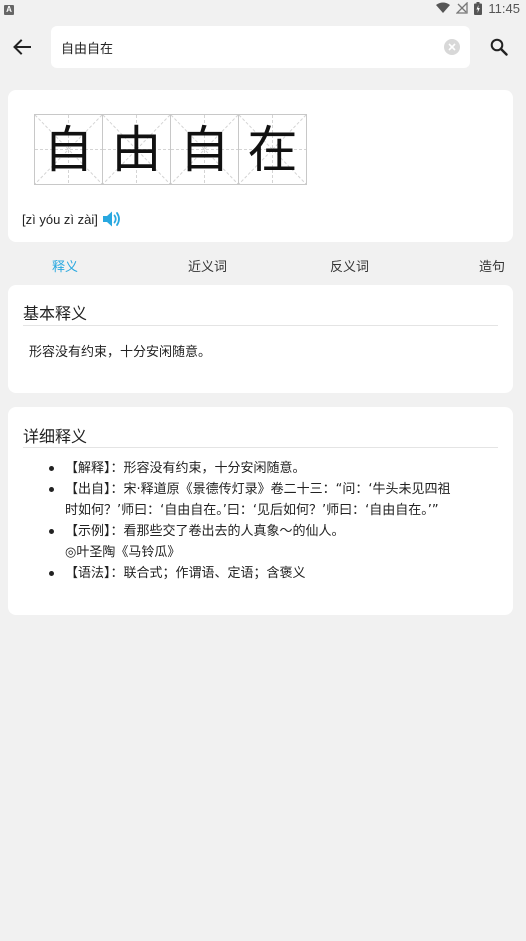  I want to click on back-button, so click(22, 47).